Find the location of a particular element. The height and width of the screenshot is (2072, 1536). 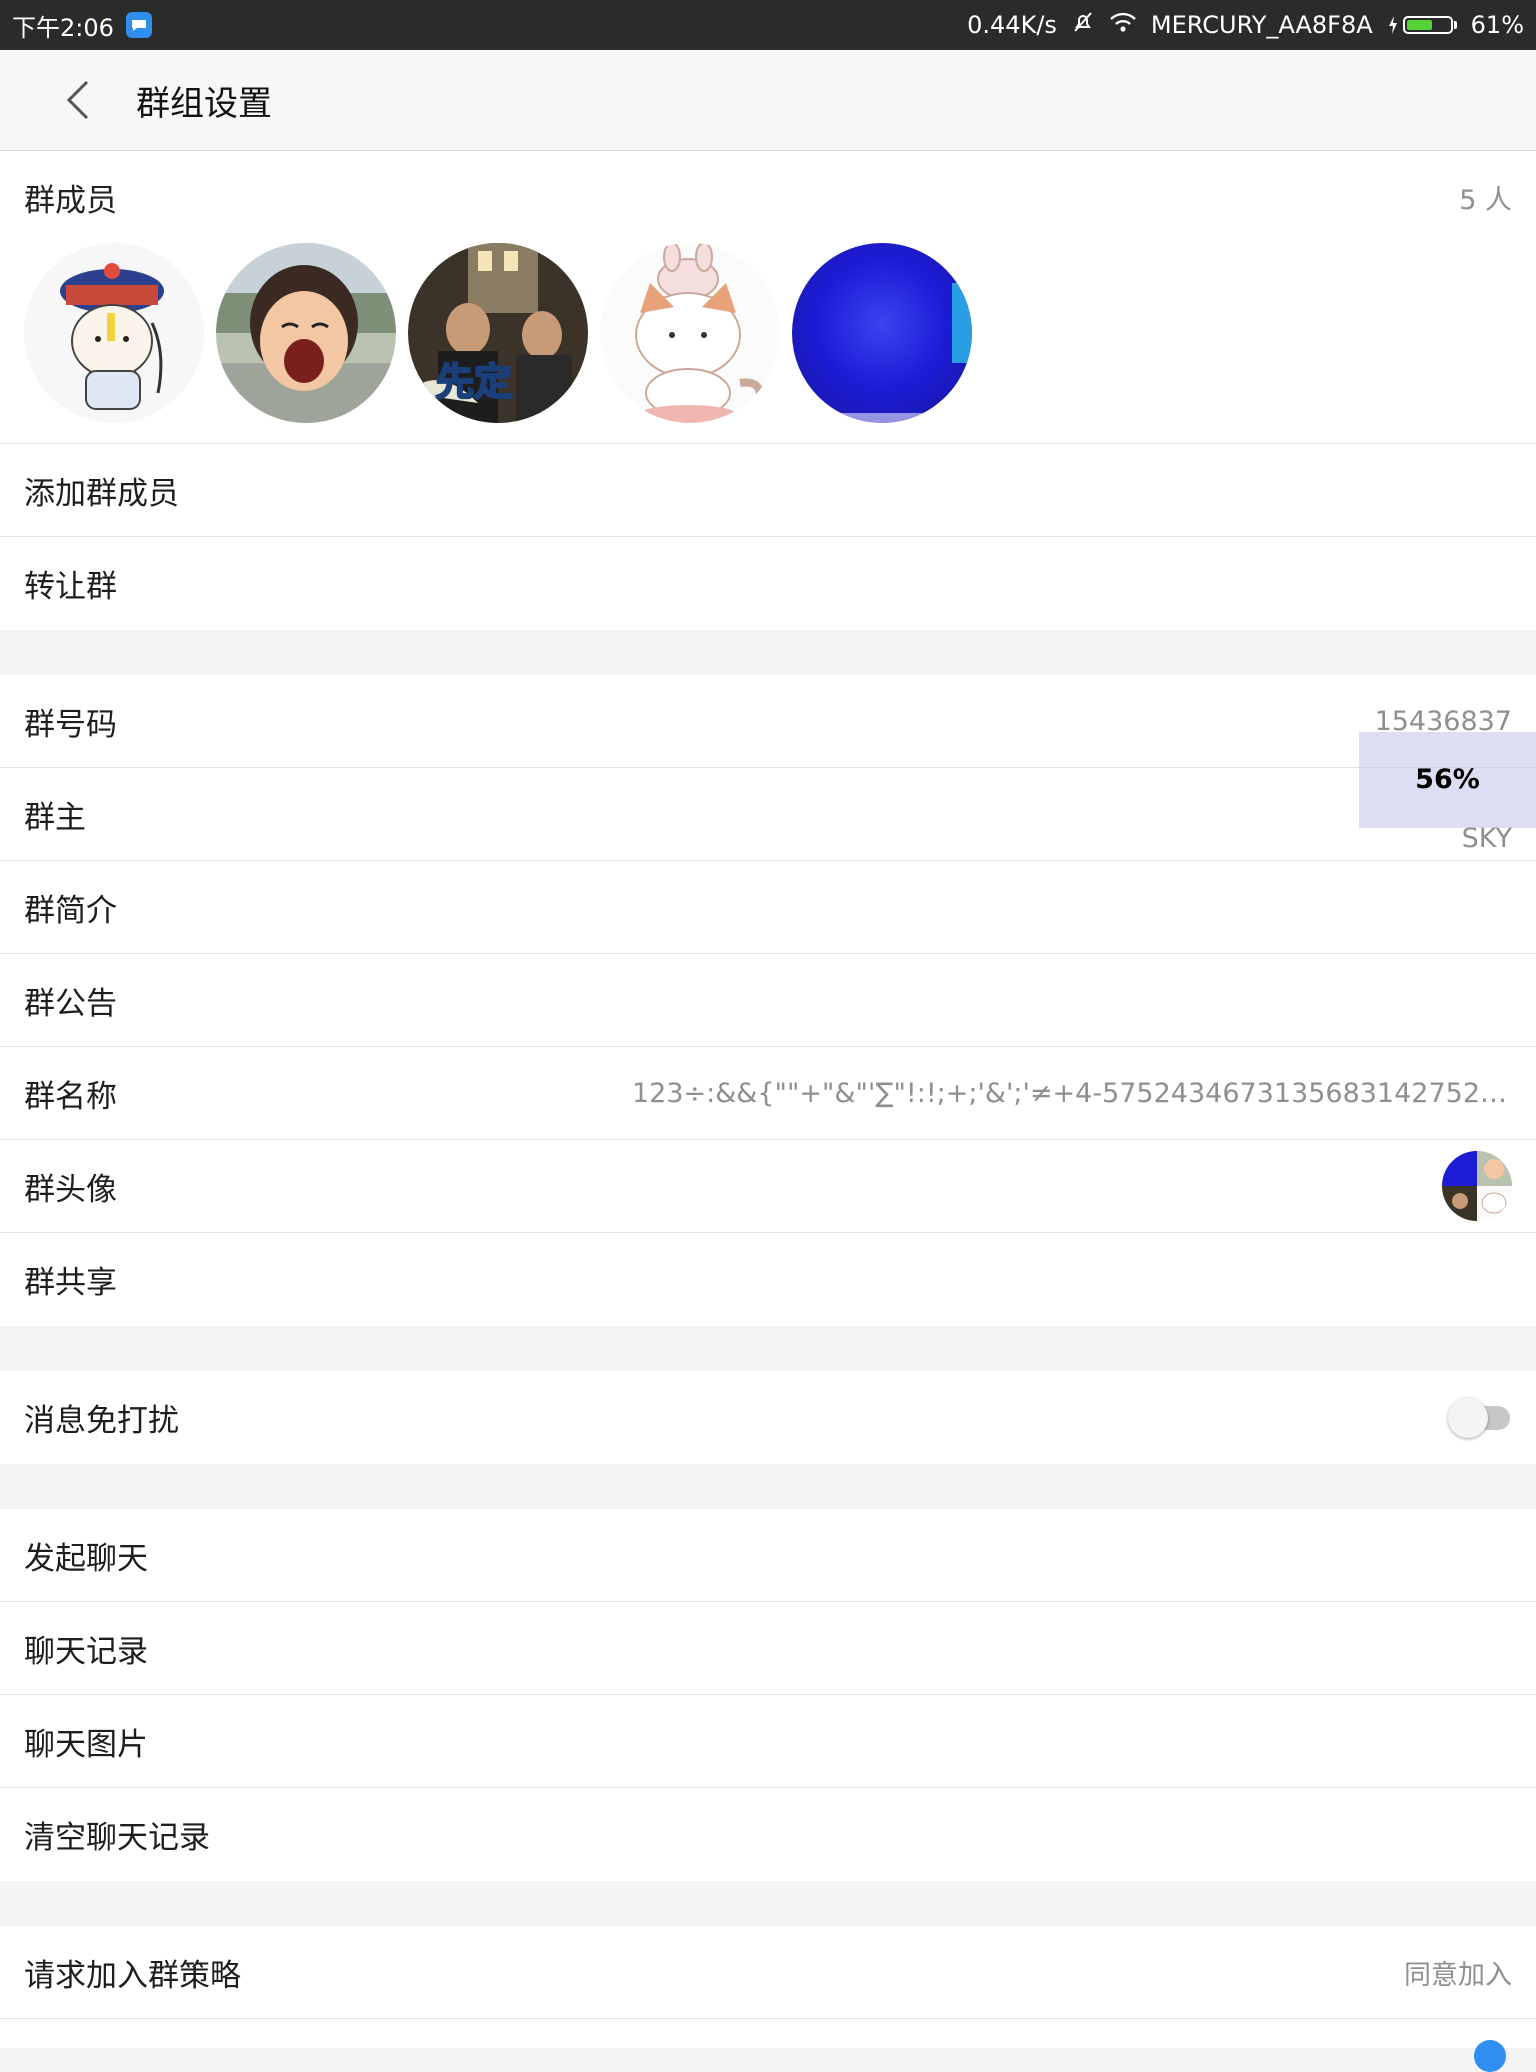

svg-text: 先定 is located at coordinates (474, 382).